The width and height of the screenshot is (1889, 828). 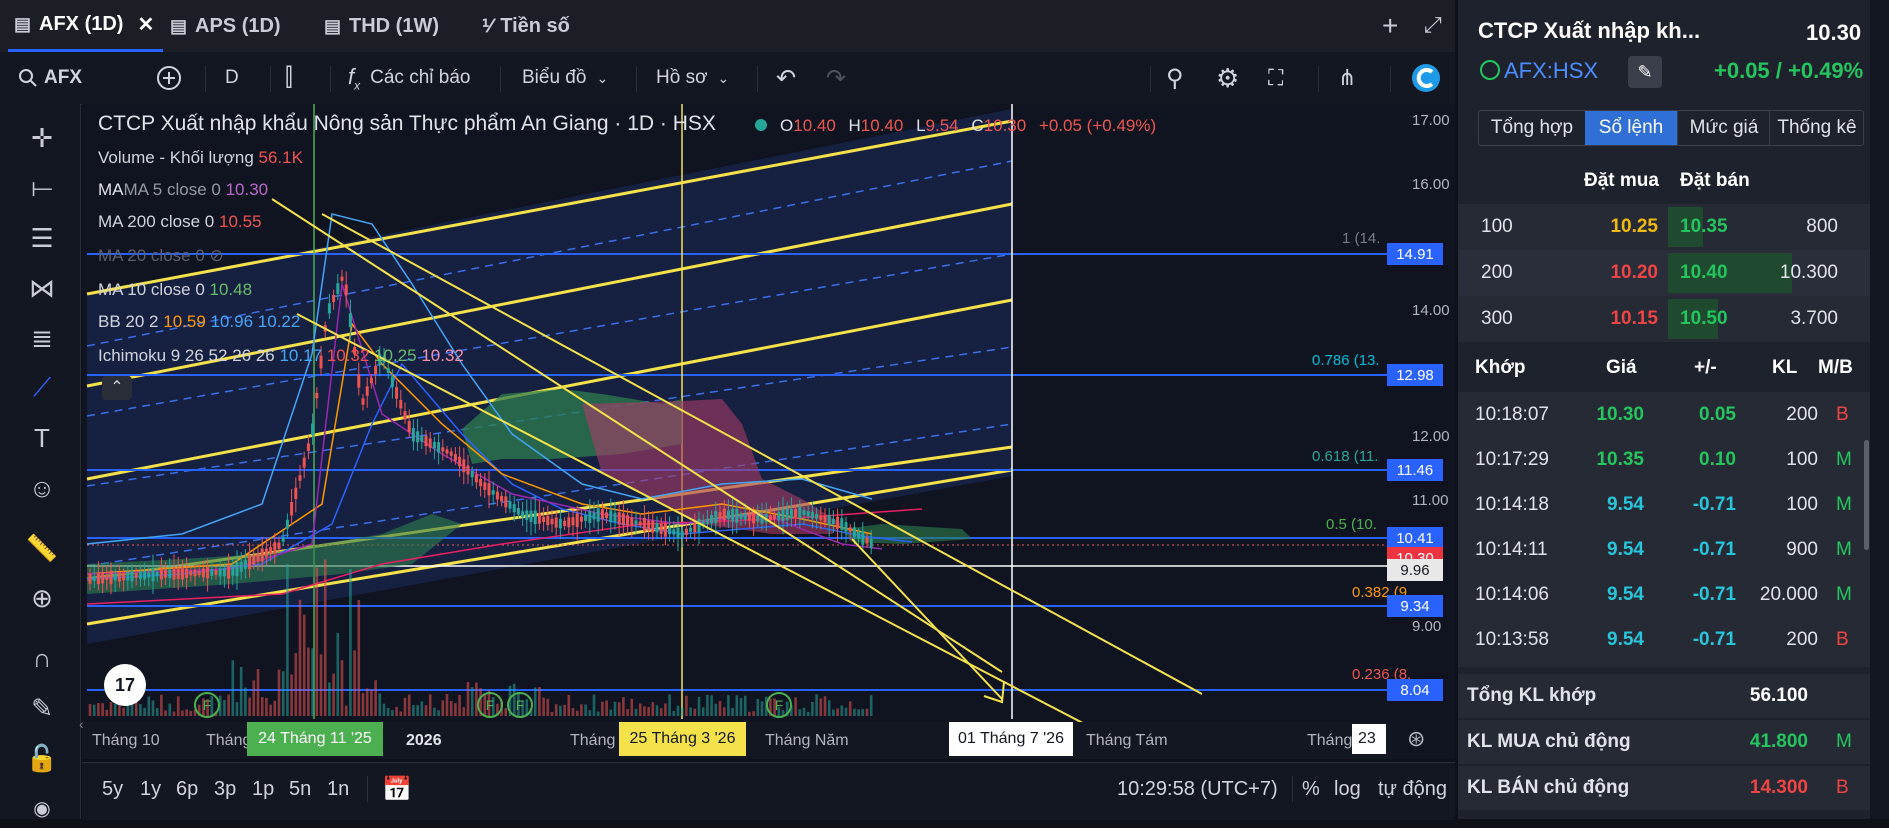 What do you see at coordinates (1227, 78) in the screenshot?
I see `gear-icon: ⚙` at bounding box center [1227, 78].